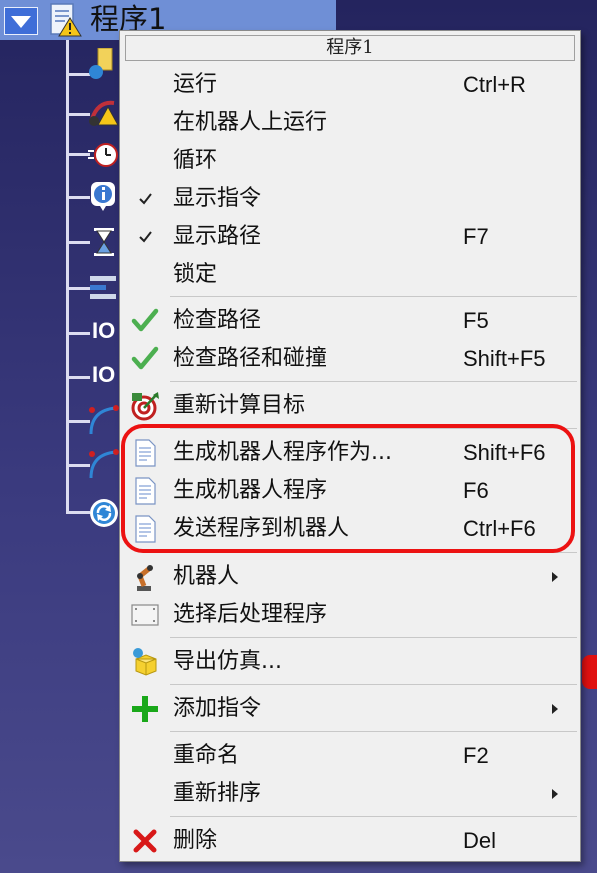 The height and width of the screenshot is (873, 597). Describe the element at coordinates (67, 276) in the screenshot. I see `tree-trunk-line` at that location.